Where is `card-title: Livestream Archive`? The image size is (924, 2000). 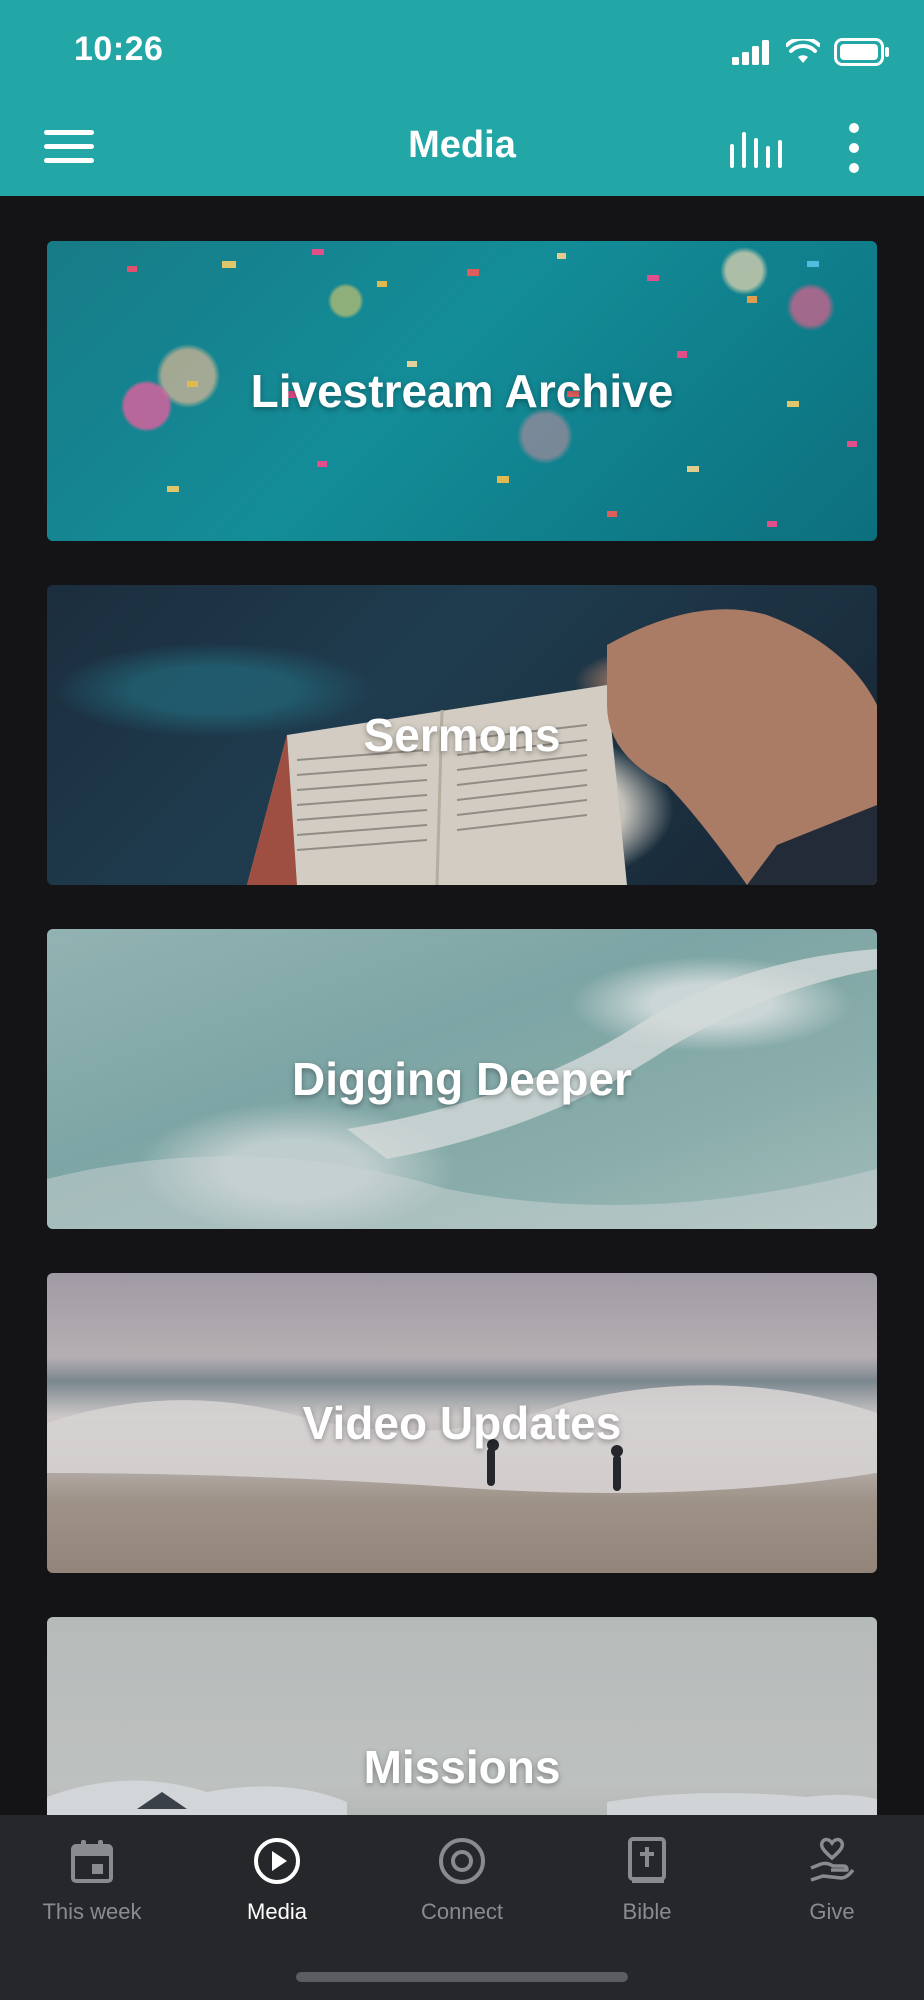
card-title: Livestream Archive is located at coordinates (462, 391).